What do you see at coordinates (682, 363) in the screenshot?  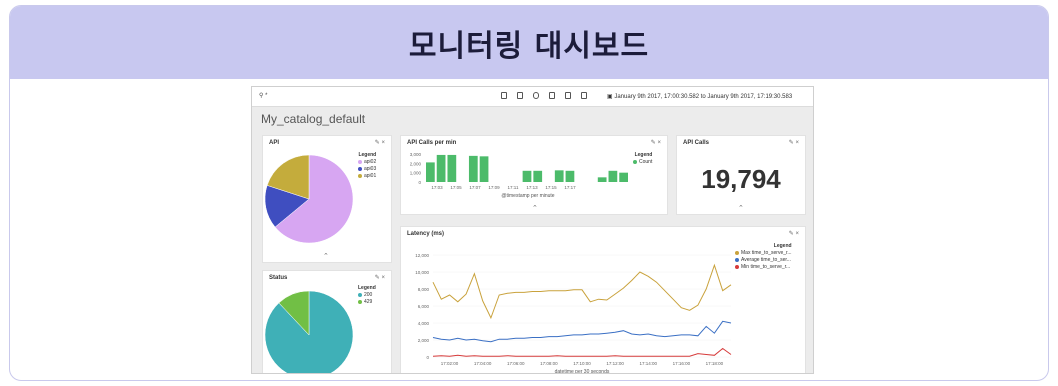 I see `x-tick-label: 17:16:00` at bounding box center [682, 363].